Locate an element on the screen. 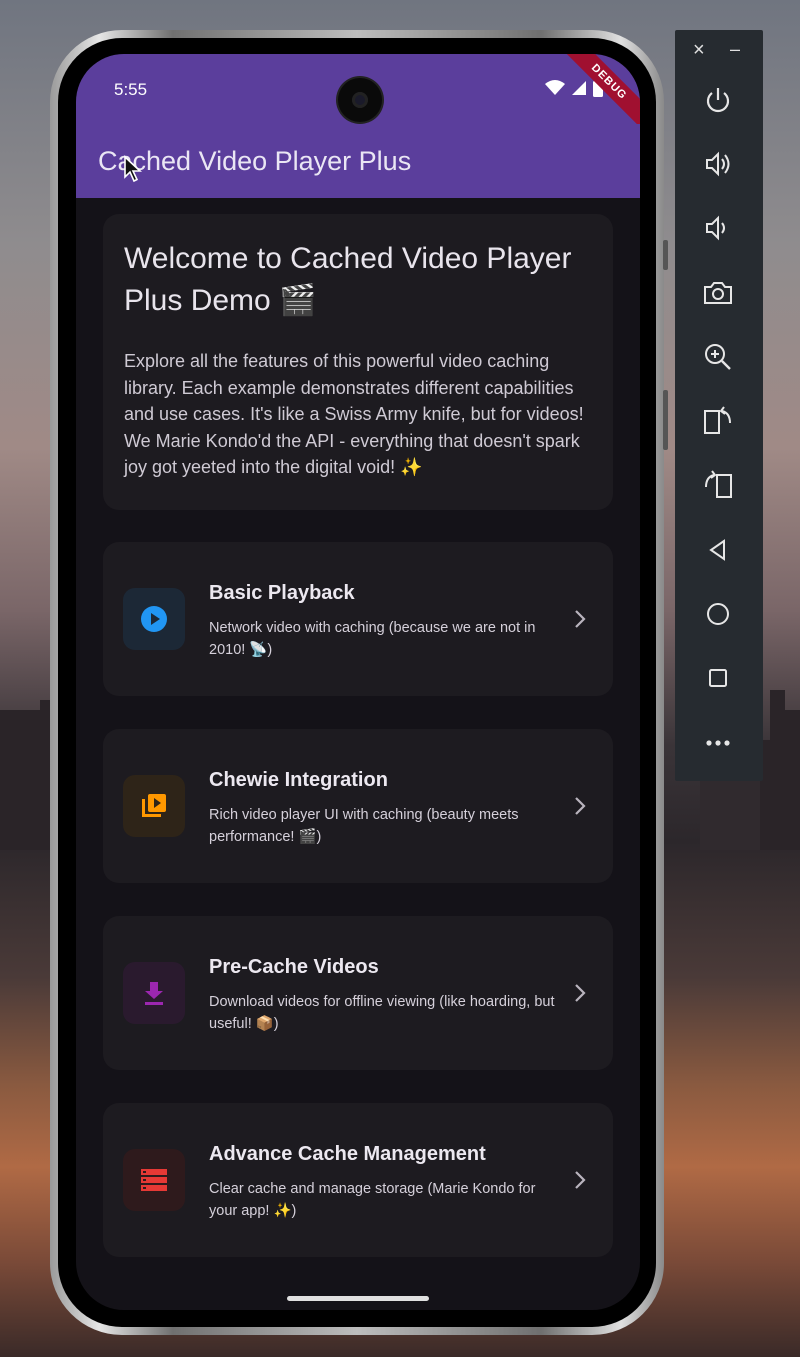  storage-icon is located at coordinates (154, 1180).